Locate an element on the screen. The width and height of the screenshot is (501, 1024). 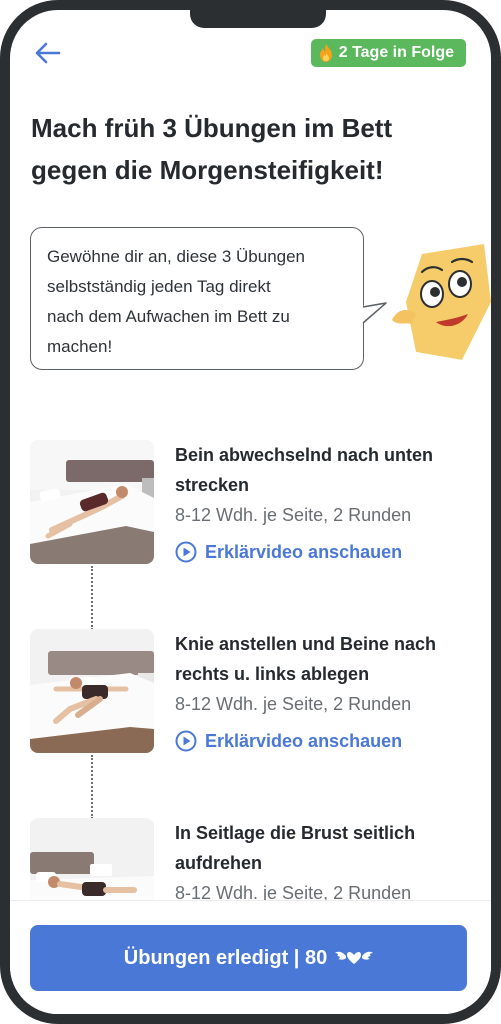
back-button is located at coordinates (47, 53).